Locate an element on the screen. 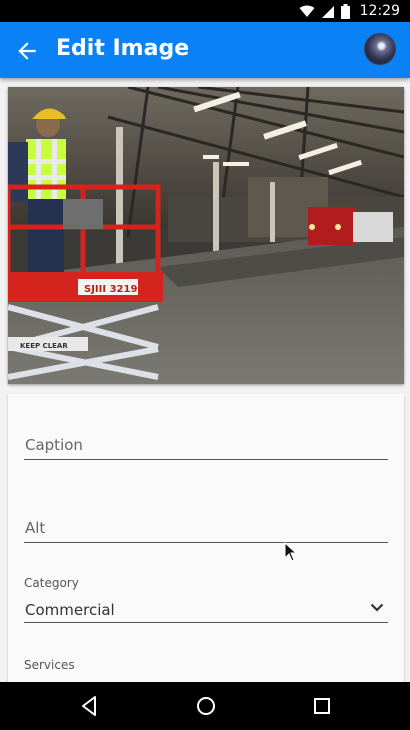 This screenshot has height=730, width=410. category-select: Commercial is located at coordinates (206, 610).